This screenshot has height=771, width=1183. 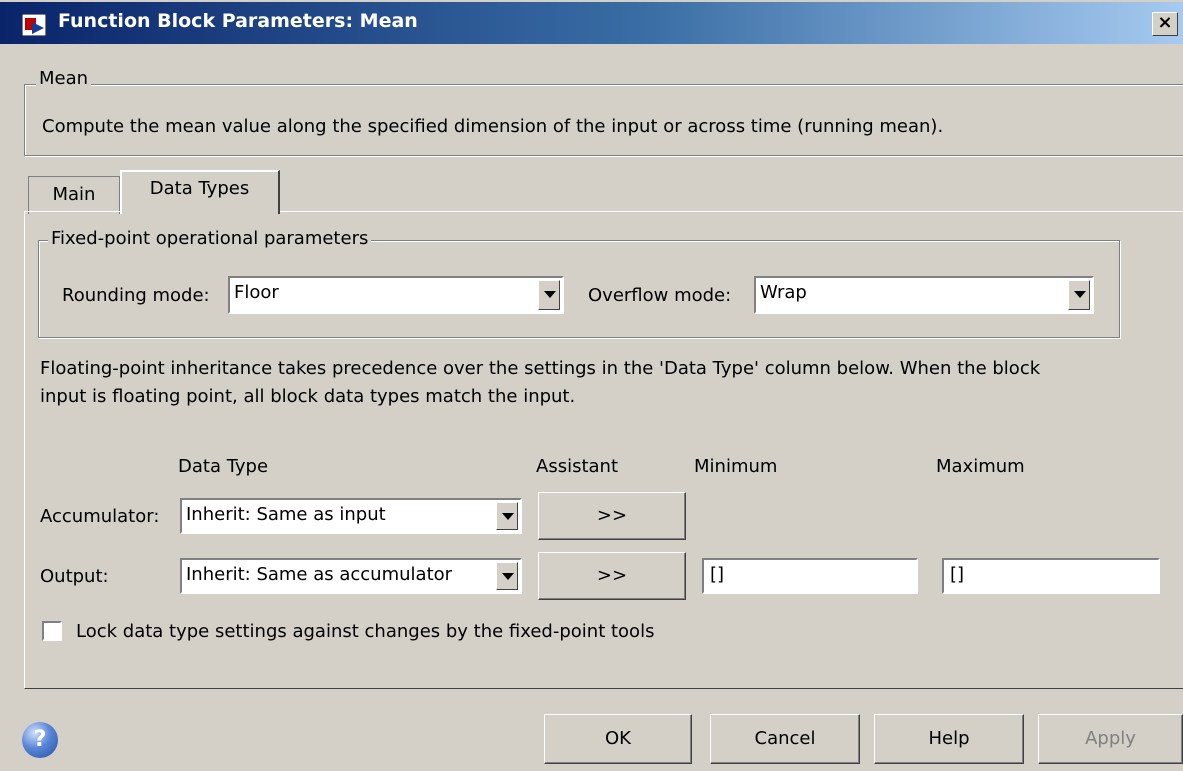 I want to click on tab-data-types-label: Data Types, so click(x=199, y=188).